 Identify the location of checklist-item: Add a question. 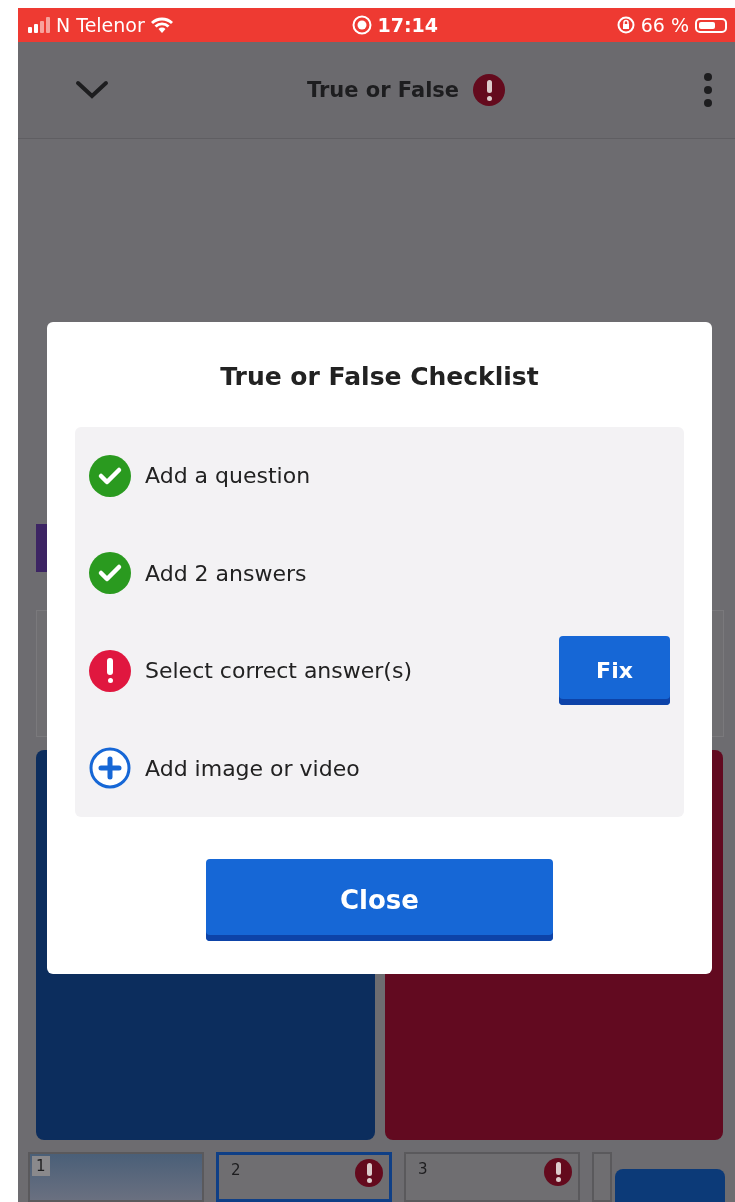
(228, 476).